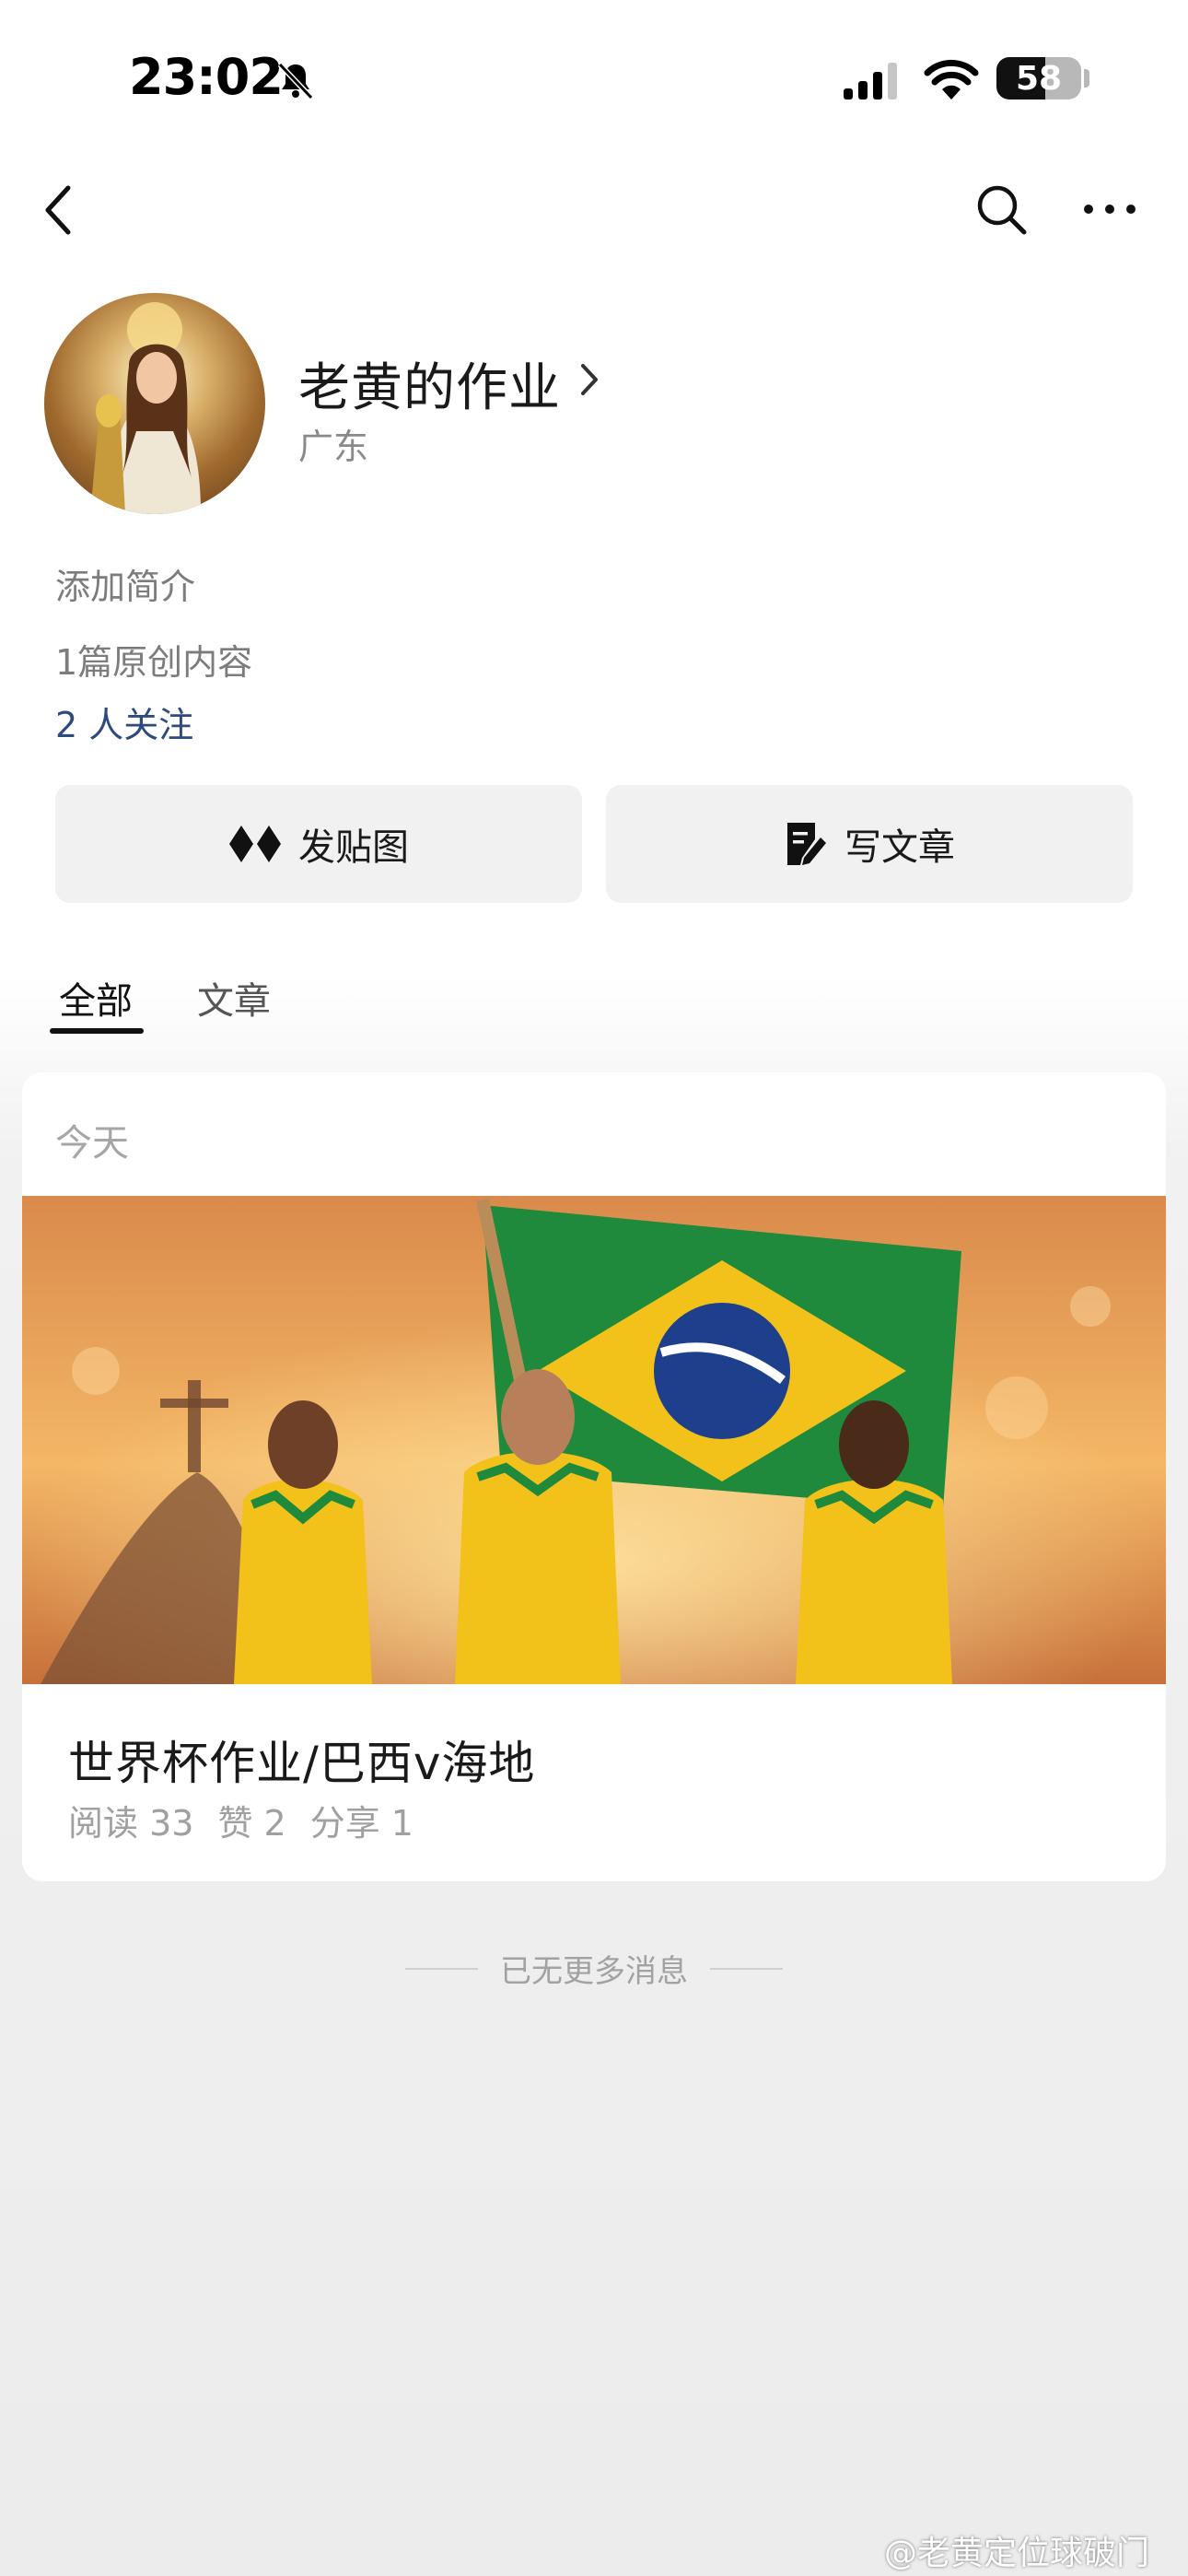  Describe the element at coordinates (154, 662) in the screenshot. I see `original-content-count: 1篇原创内容` at that location.